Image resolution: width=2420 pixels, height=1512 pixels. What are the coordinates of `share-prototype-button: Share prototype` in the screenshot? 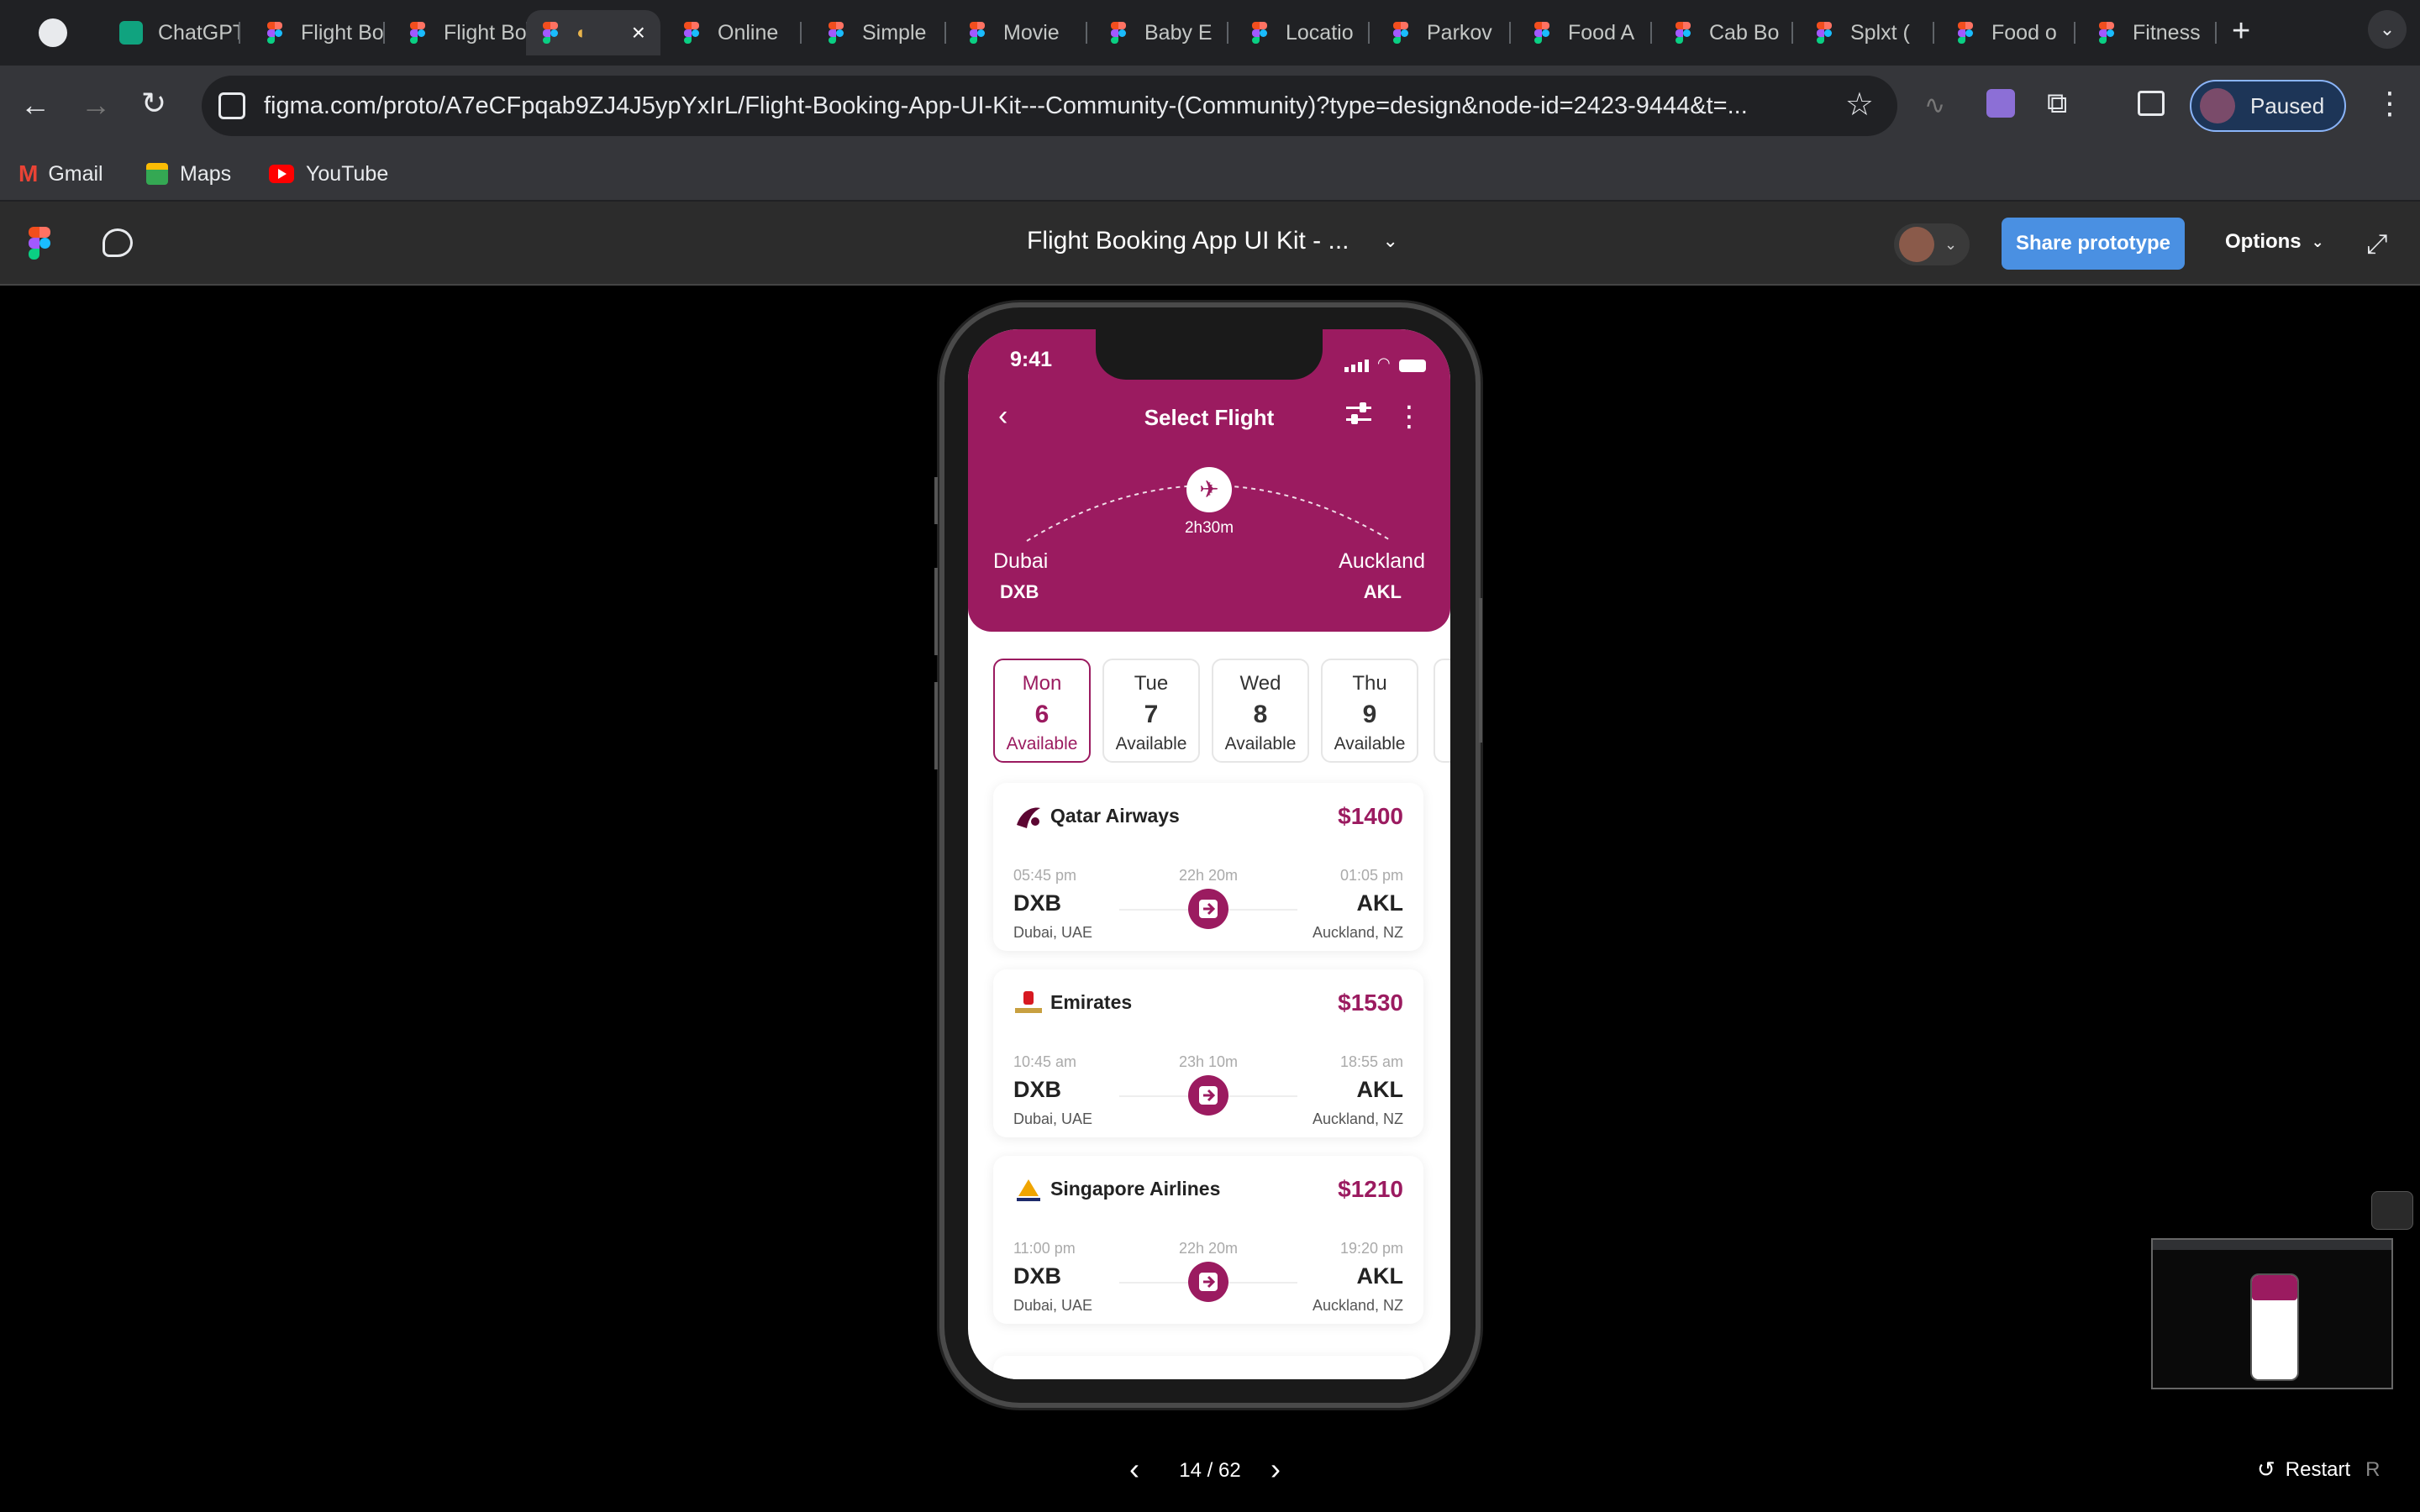 It's located at (2093, 244).